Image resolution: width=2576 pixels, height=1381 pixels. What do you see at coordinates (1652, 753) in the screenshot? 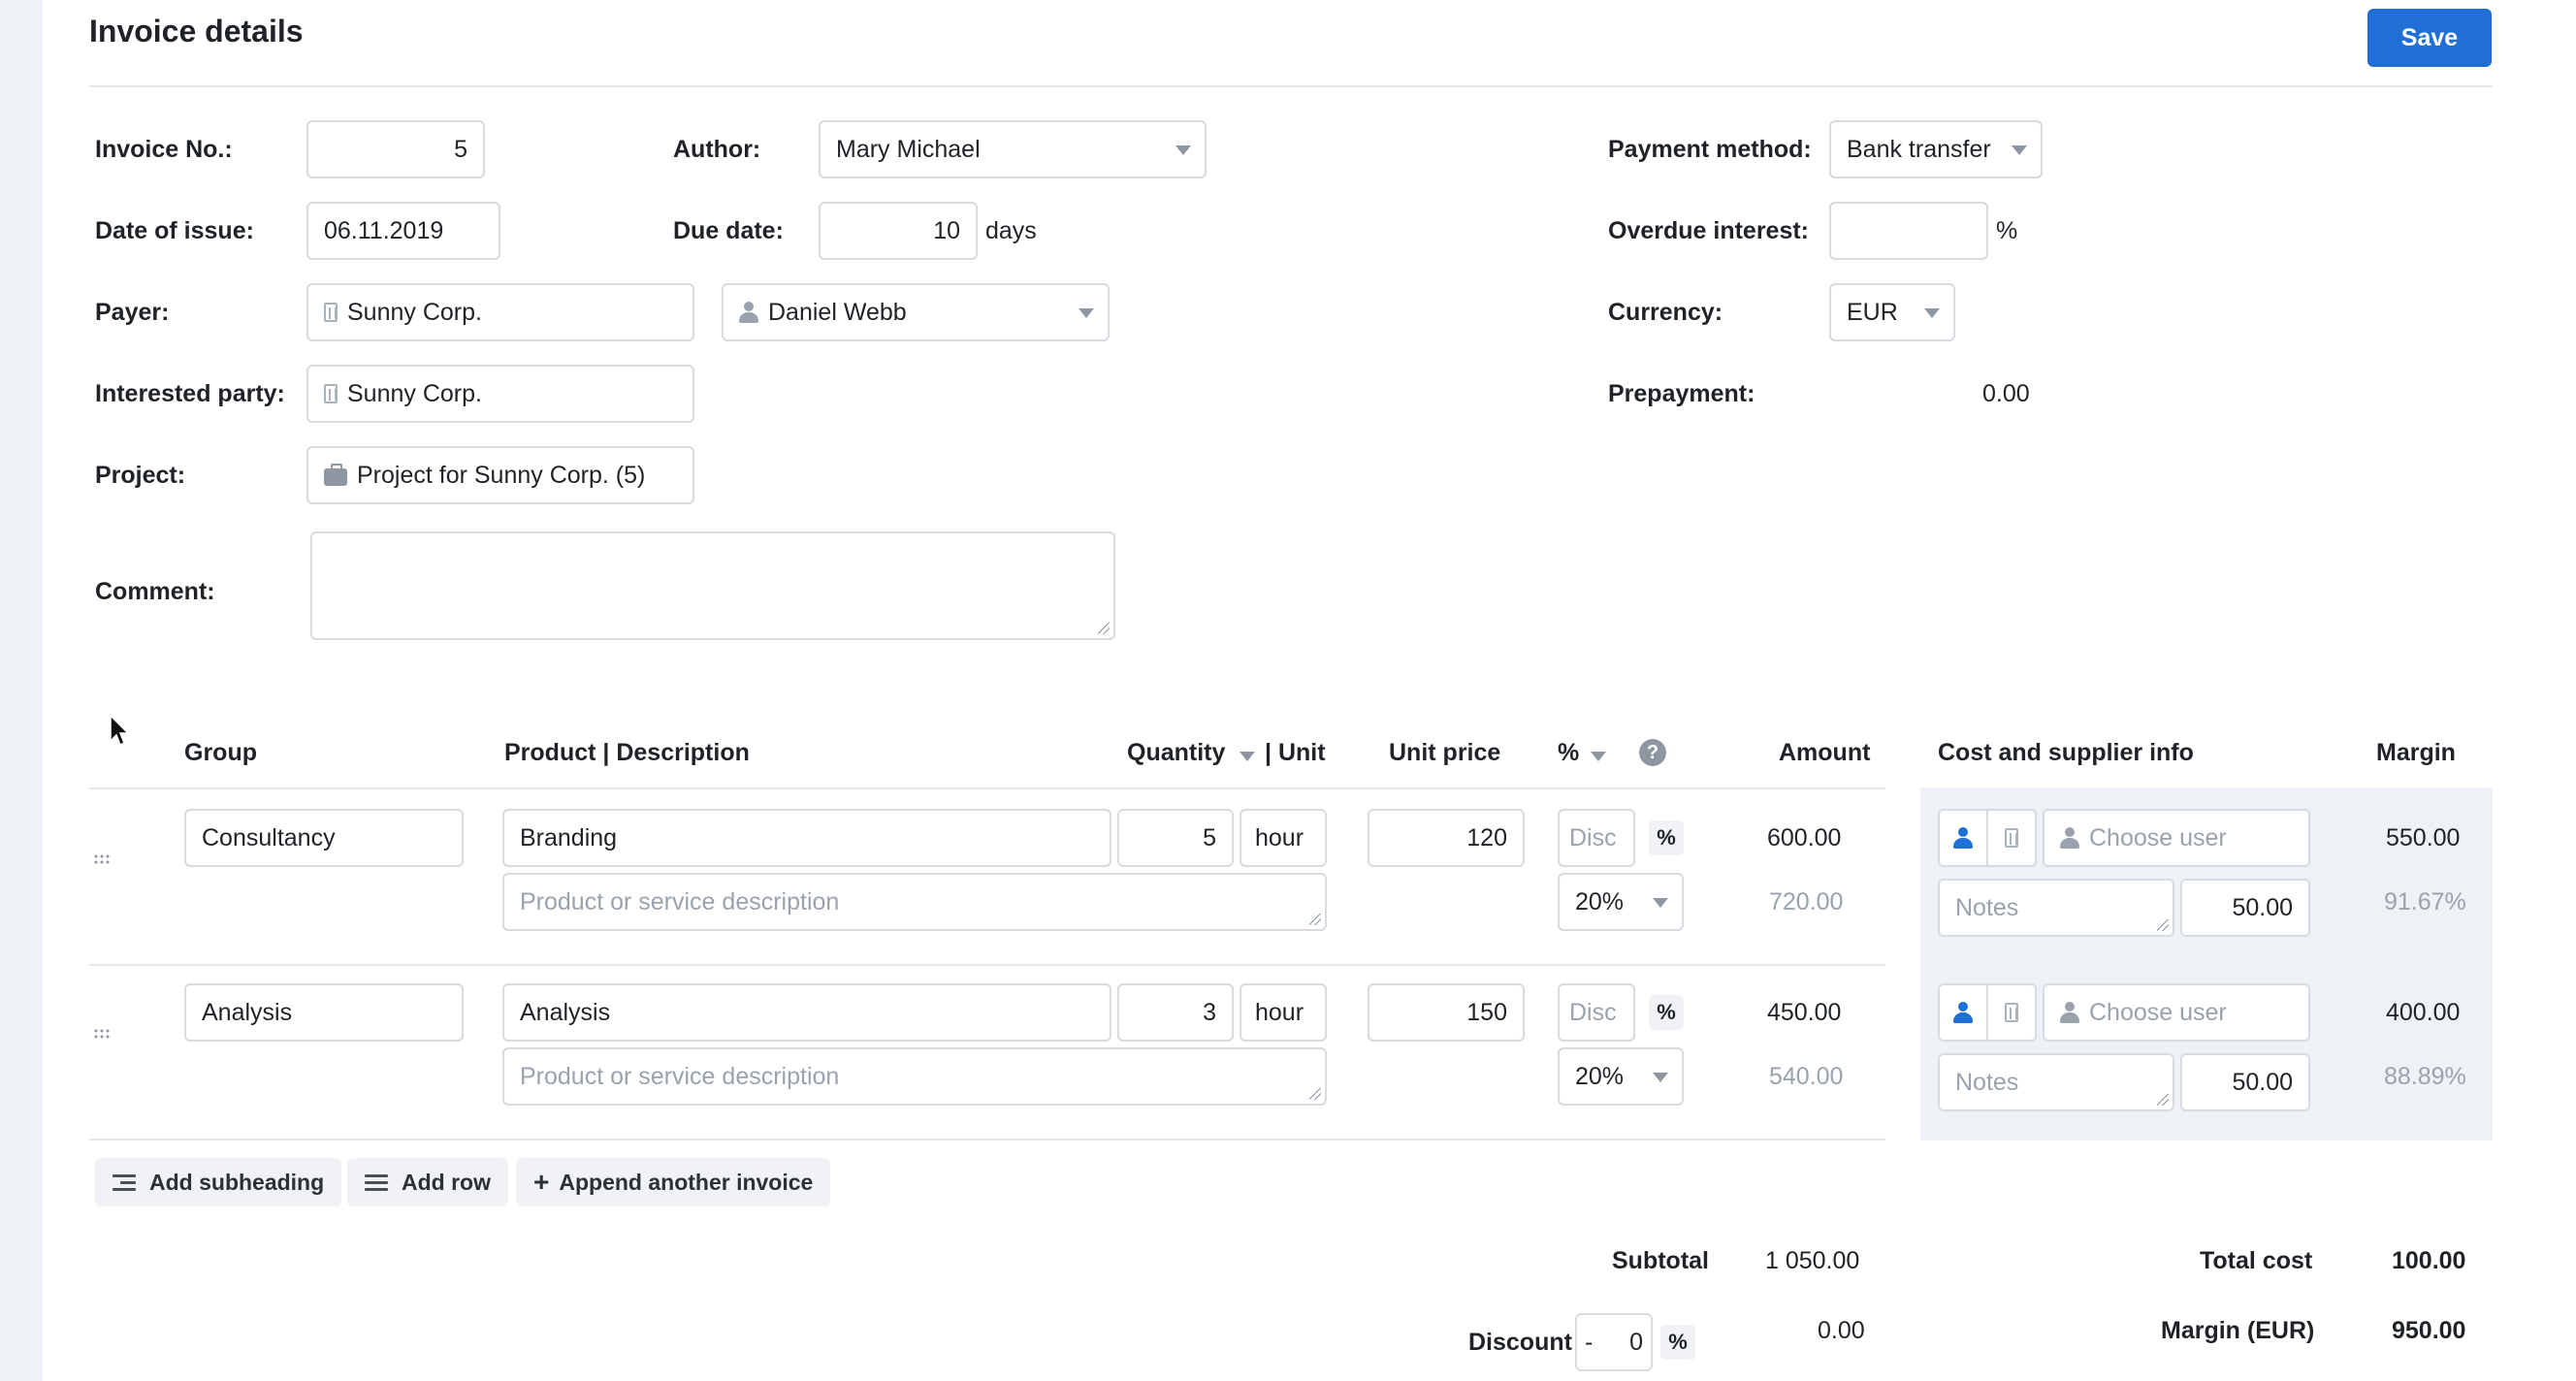
I see `help-icon: ?` at bounding box center [1652, 753].